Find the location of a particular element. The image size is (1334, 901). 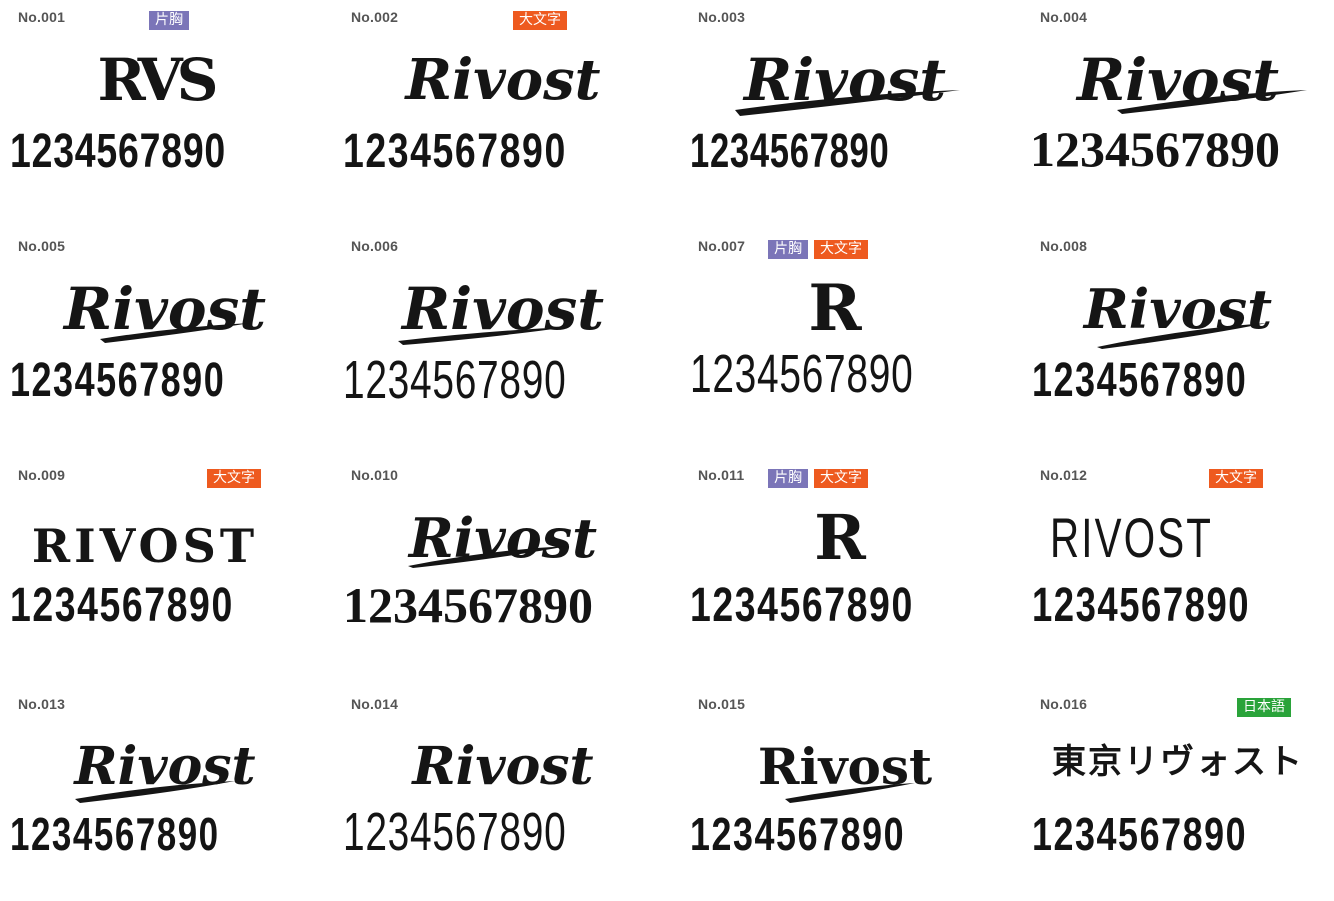

logo-preview: RIVOST is located at coordinates (1163, 538).